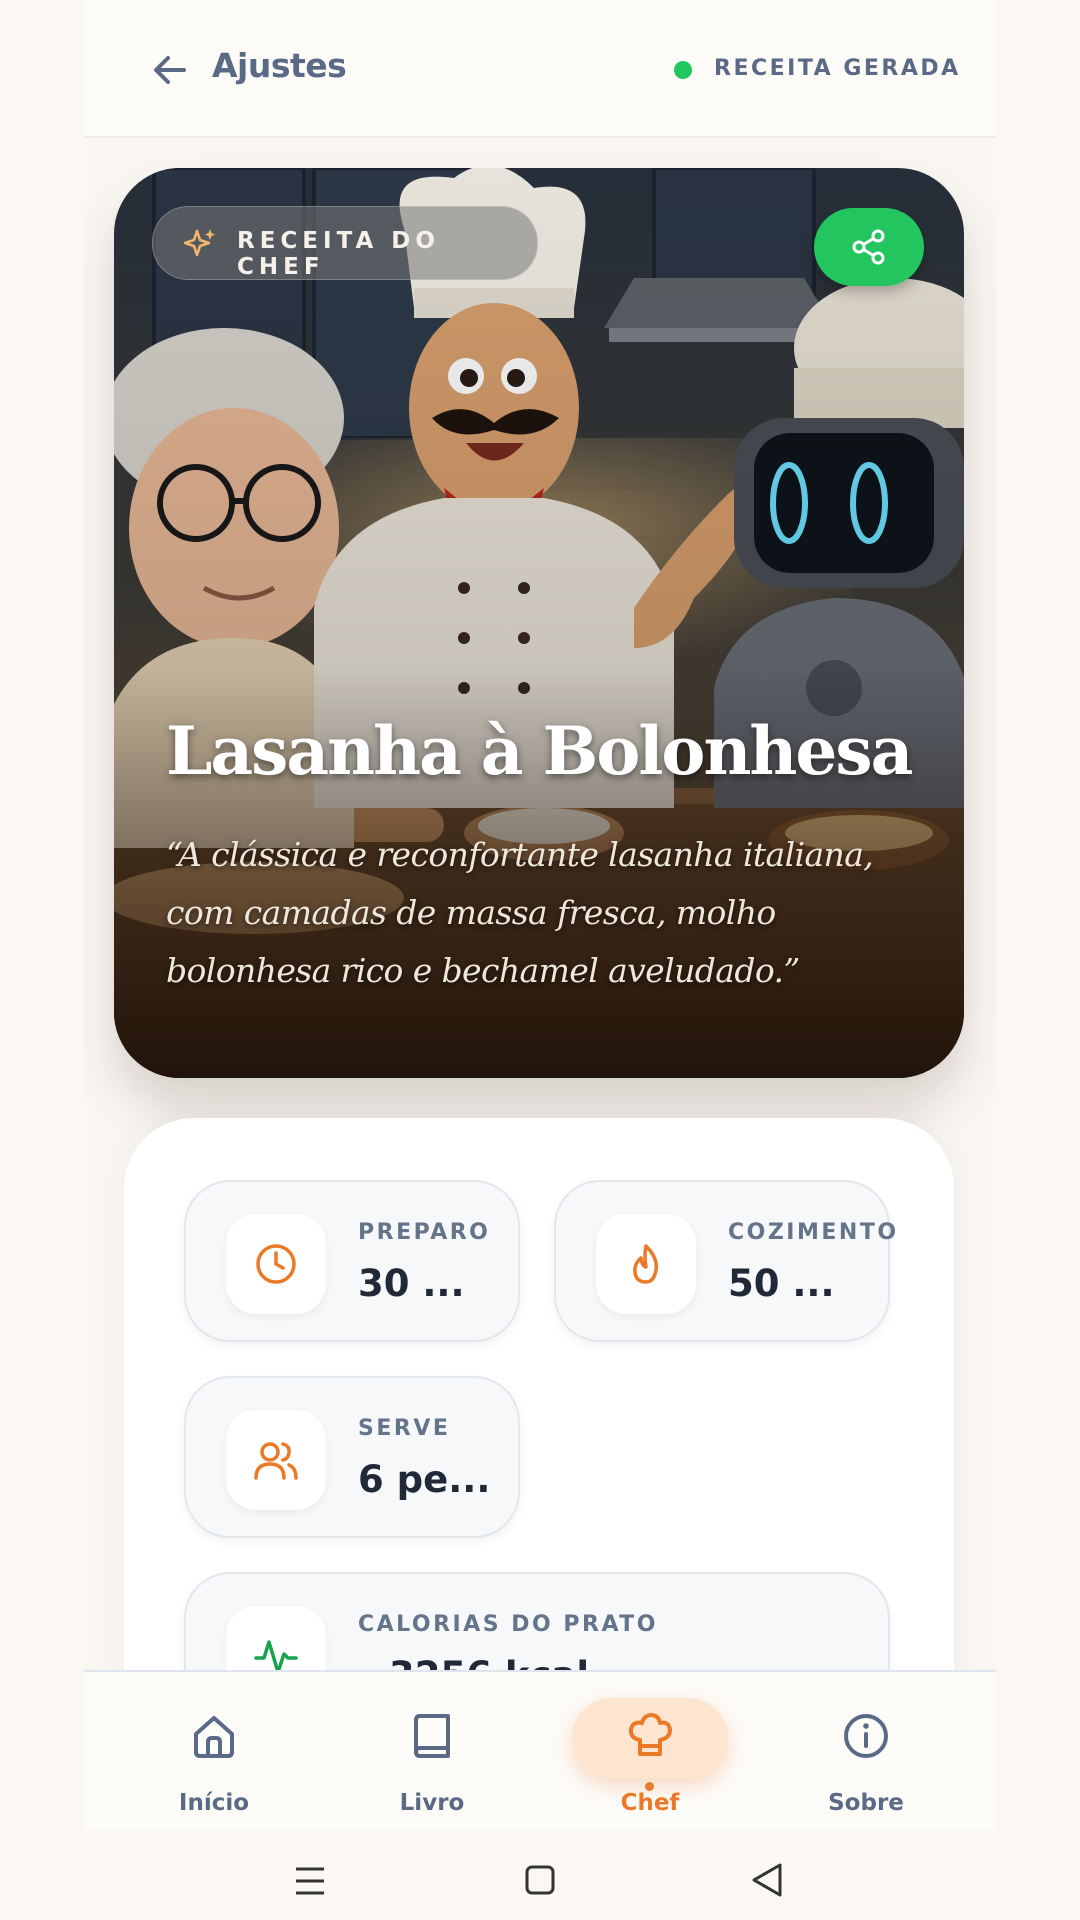 This screenshot has height=1920, width=1080. What do you see at coordinates (214, 1737) in the screenshot?
I see `home-icon` at bounding box center [214, 1737].